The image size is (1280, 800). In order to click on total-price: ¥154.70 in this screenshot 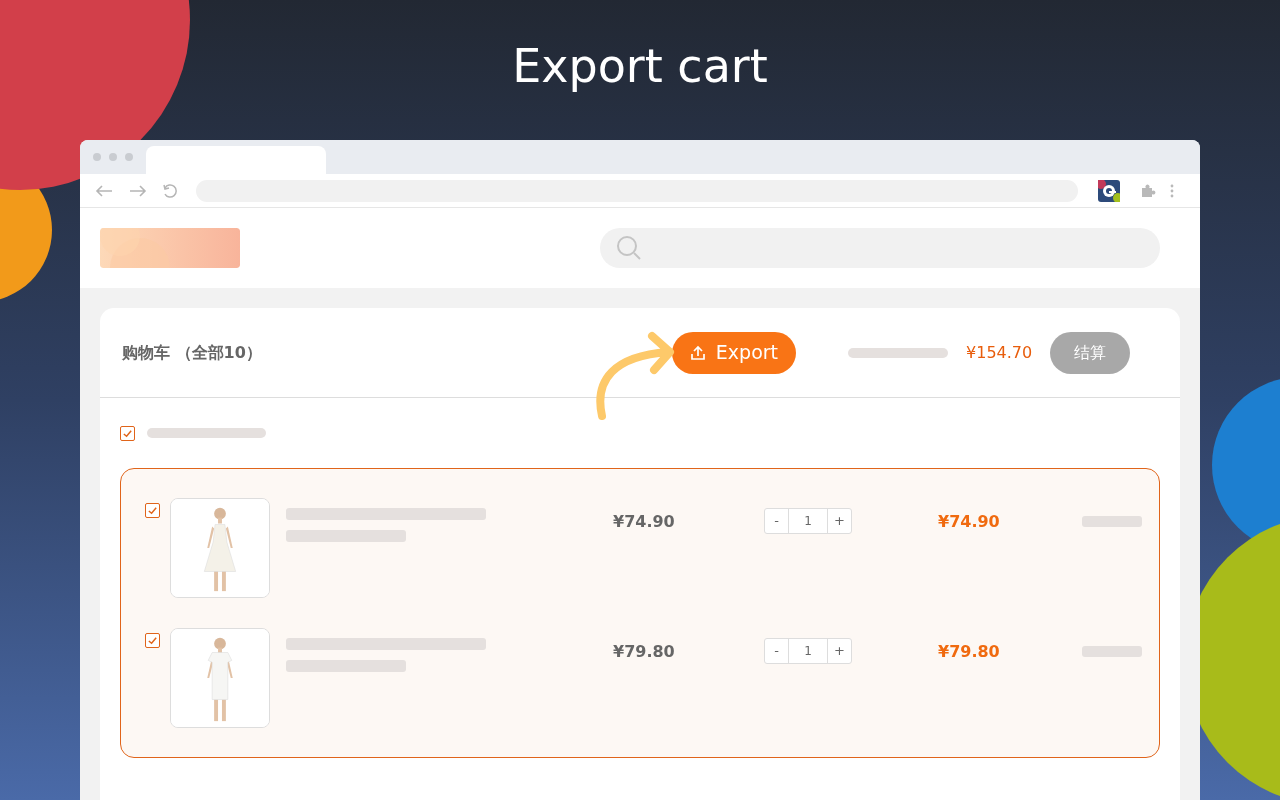, I will do `click(999, 352)`.